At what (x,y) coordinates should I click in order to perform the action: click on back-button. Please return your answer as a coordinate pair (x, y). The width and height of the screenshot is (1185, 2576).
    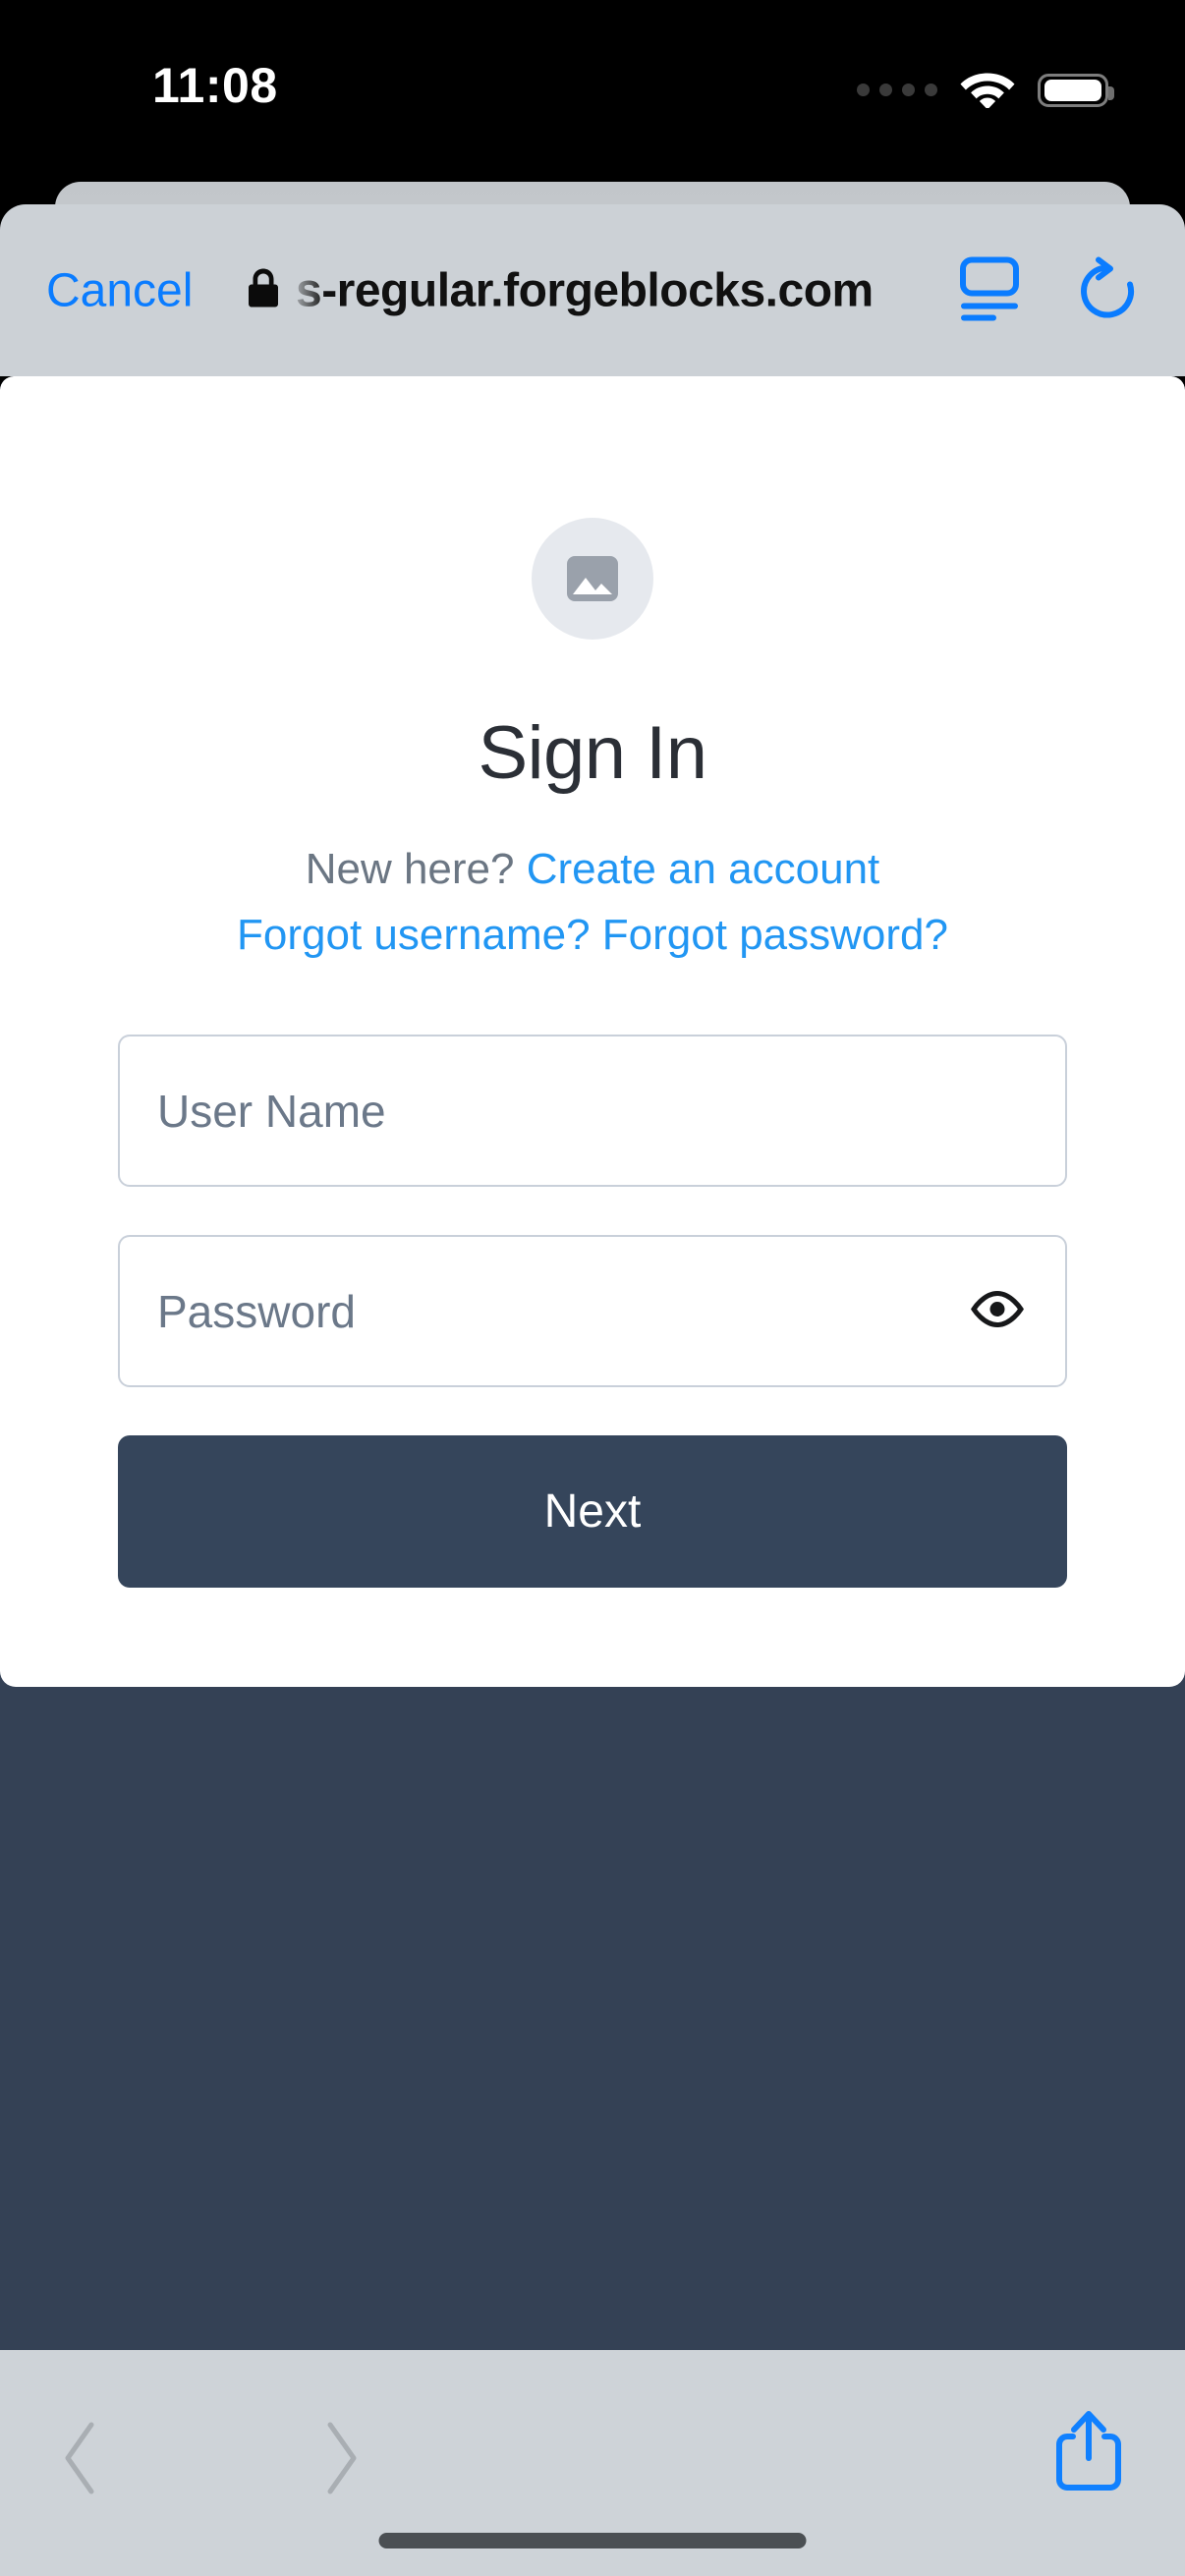
    Looking at the image, I should click on (82, 2460).